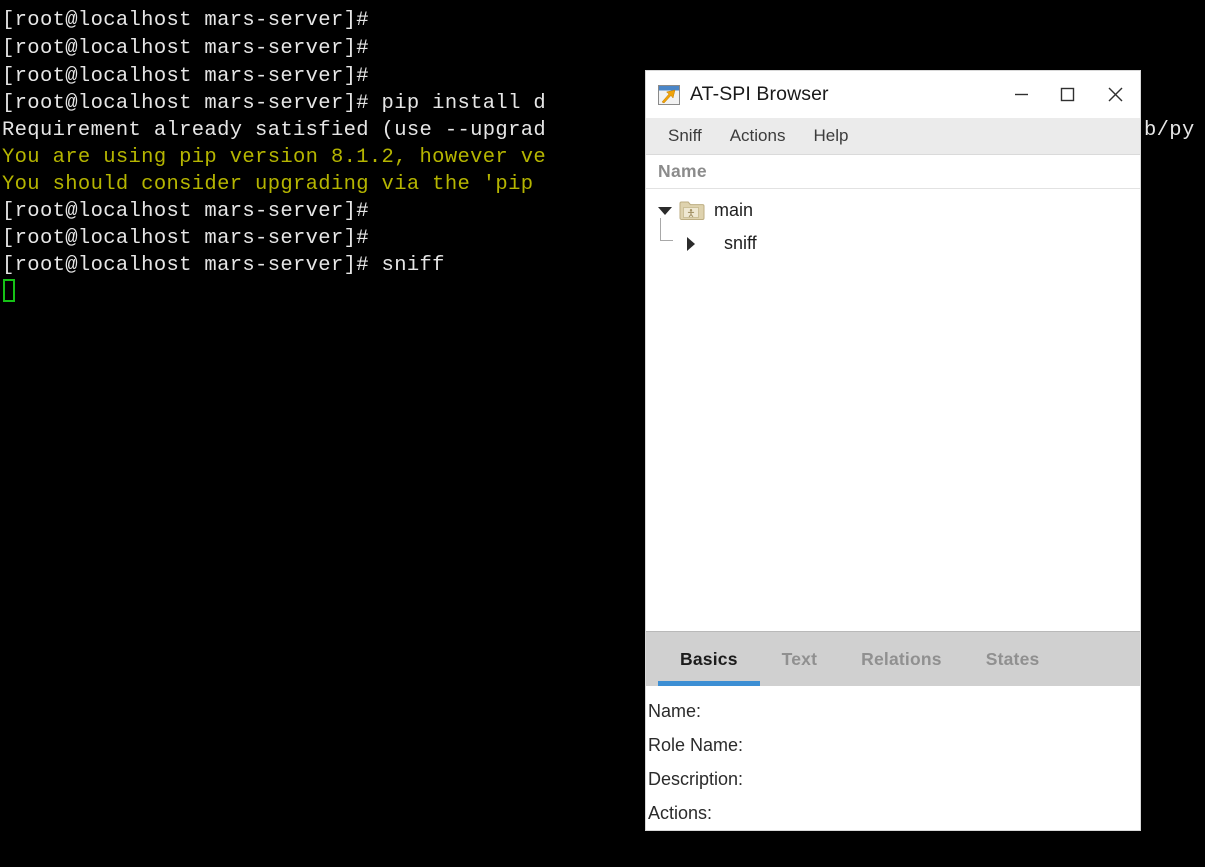  What do you see at coordinates (893, 779) in the screenshot?
I see `detail-row-description: Description:` at bounding box center [893, 779].